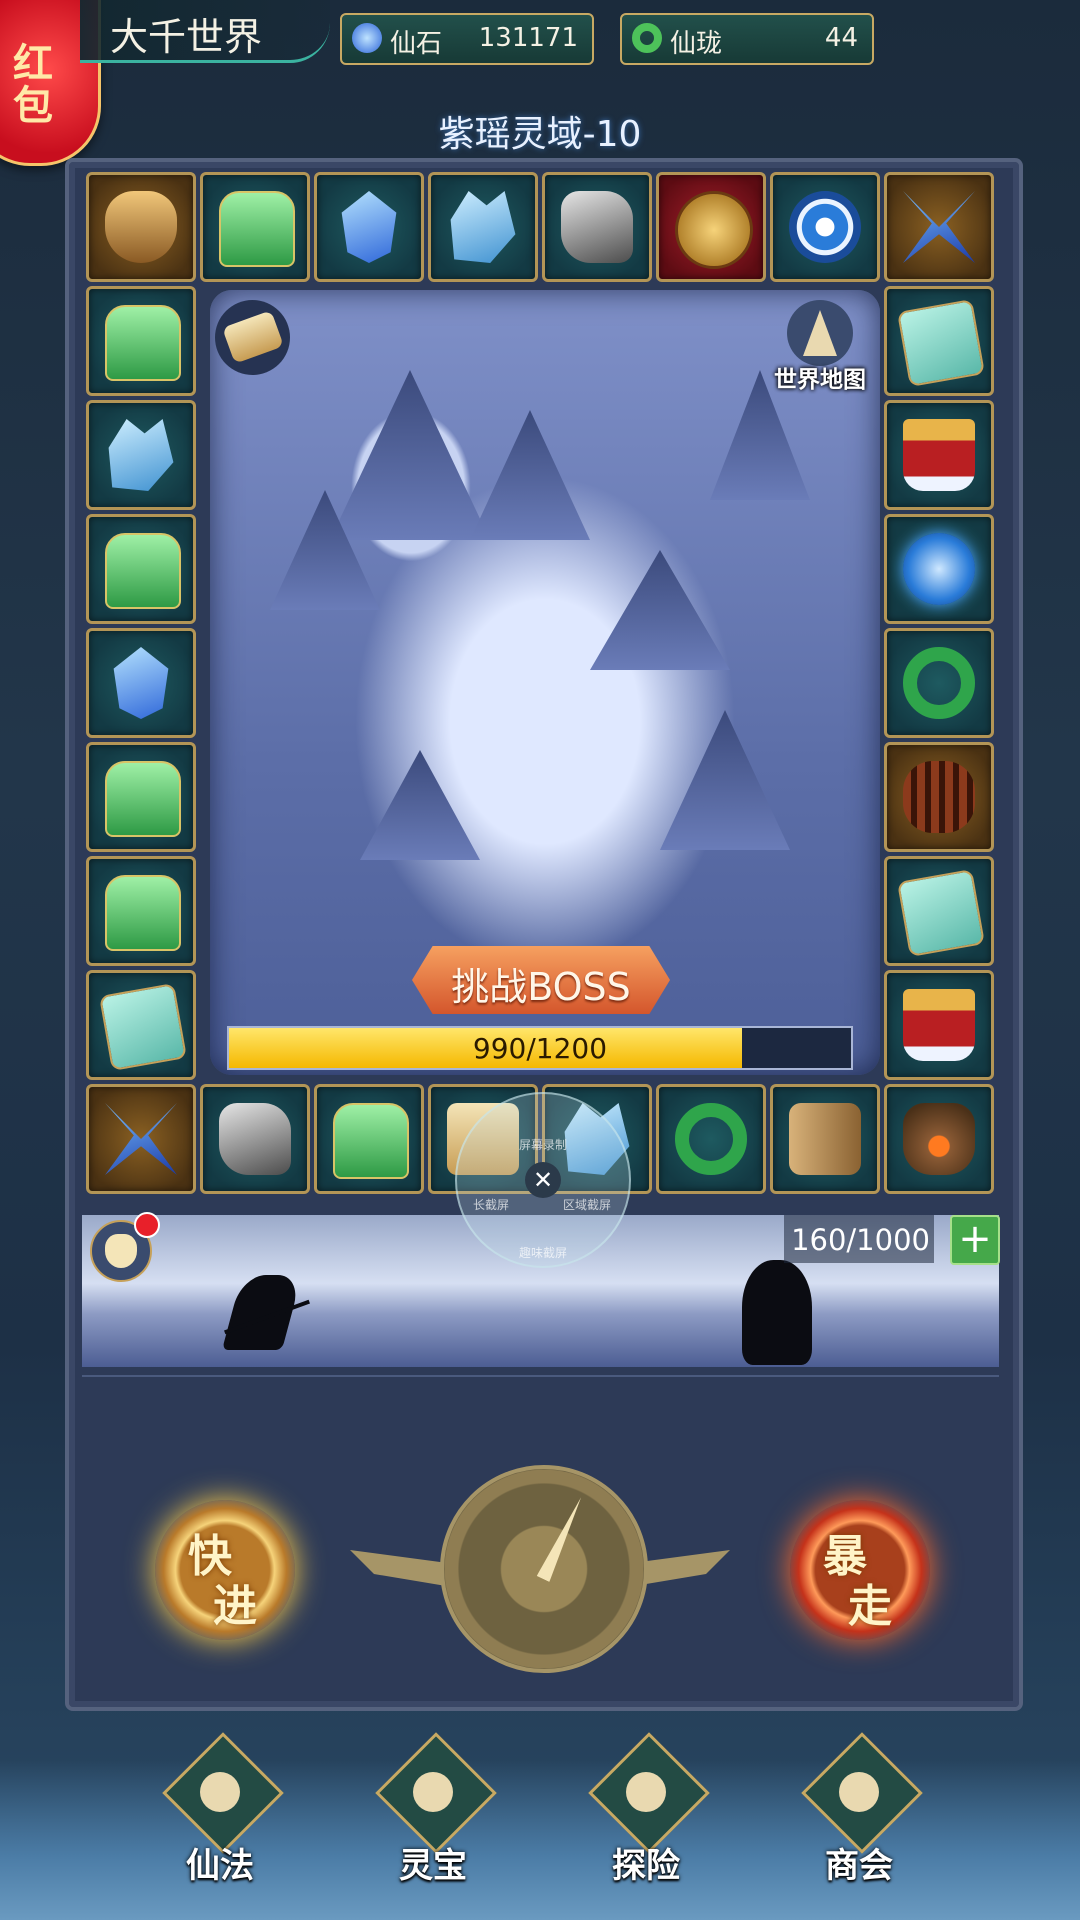 The width and height of the screenshot is (1080, 1920). Describe the element at coordinates (367, 38) in the screenshot. I see `blue-gem-icon` at that location.